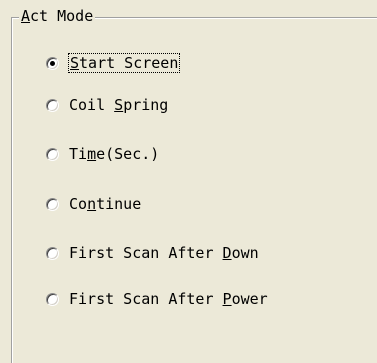 The image size is (377, 363). What do you see at coordinates (92, 154) in the screenshot?
I see `label-access-key: m` at bounding box center [92, 154].